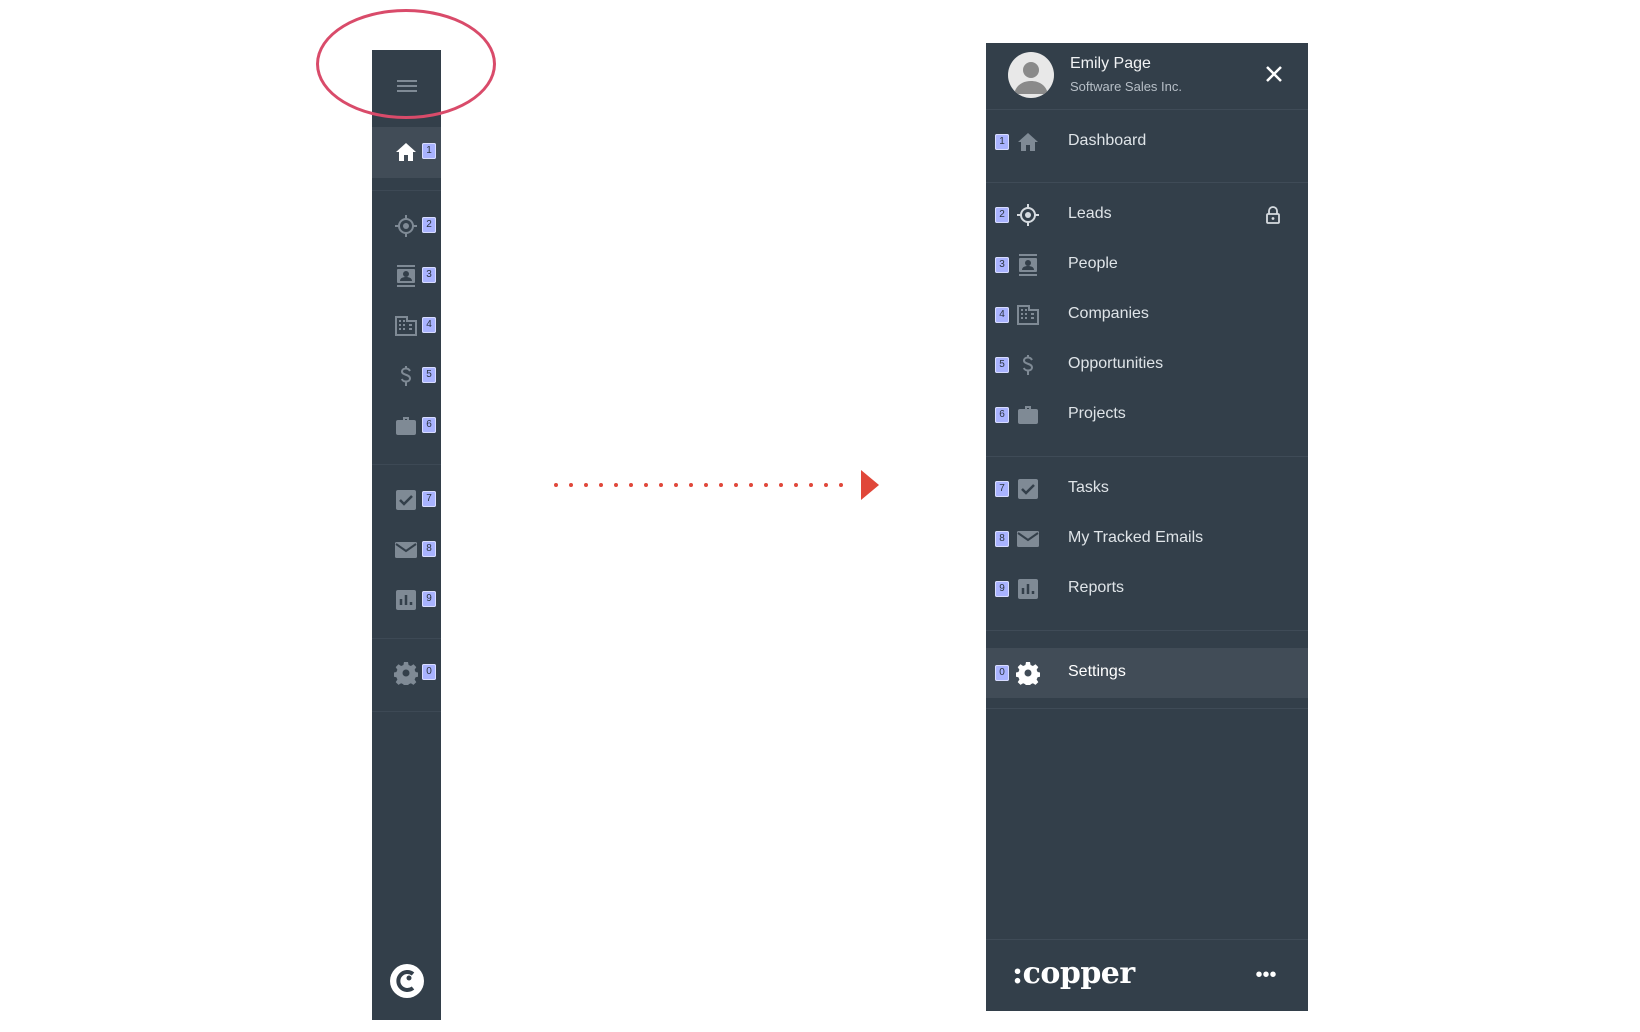 The height and width of the screenshot is (1032, 1640). I want to click on nav-item-dashboard: 1 Dashboard, so click(1147, 142).